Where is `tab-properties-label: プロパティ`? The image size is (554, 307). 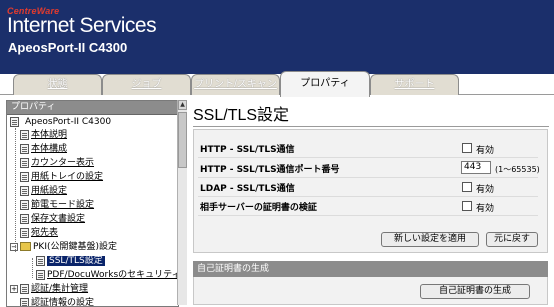 tab-properties-label: プロパティ is located at coordinates (324, 83).